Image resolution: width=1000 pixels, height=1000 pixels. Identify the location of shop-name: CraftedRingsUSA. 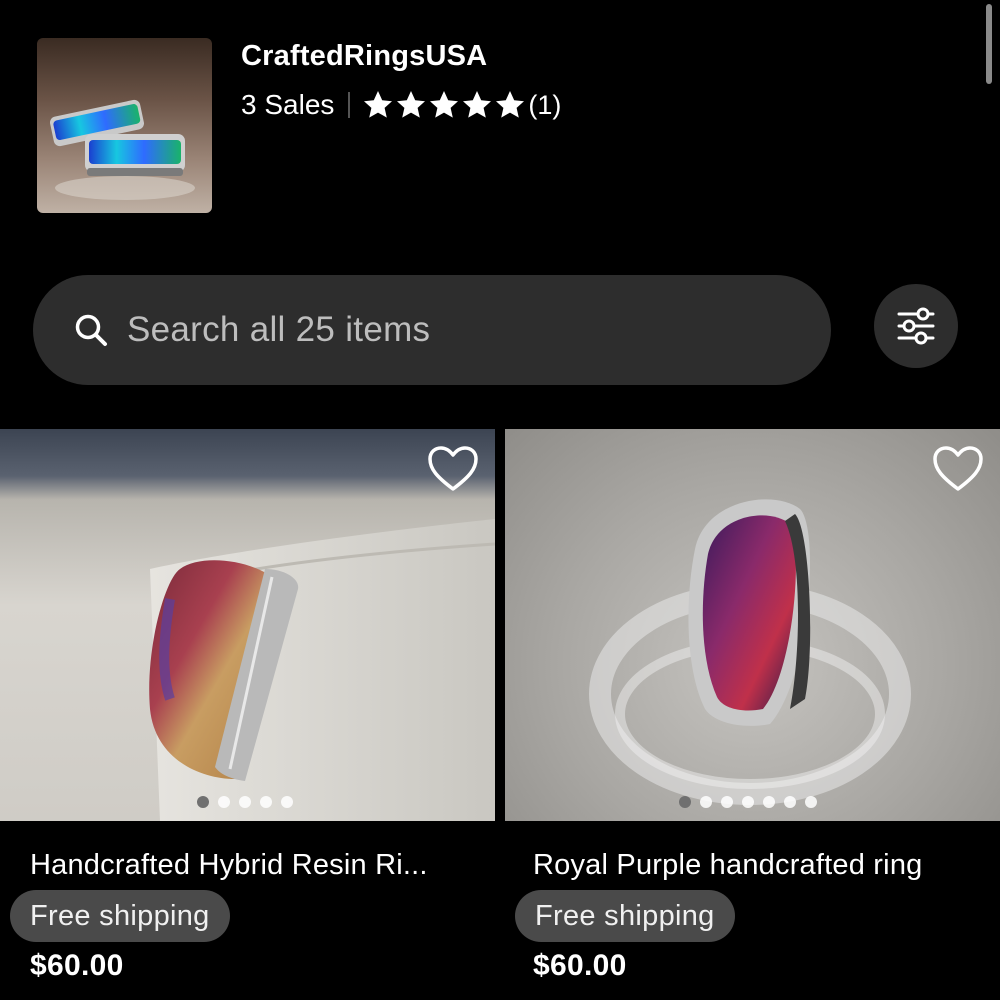
(364, 56).